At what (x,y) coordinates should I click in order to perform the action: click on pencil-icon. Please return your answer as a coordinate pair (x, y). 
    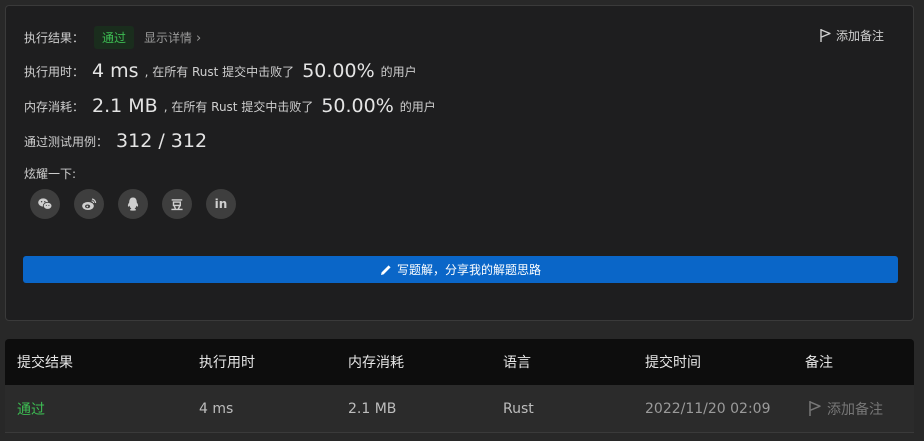
    Looking at the image, I should click on (385, 269).